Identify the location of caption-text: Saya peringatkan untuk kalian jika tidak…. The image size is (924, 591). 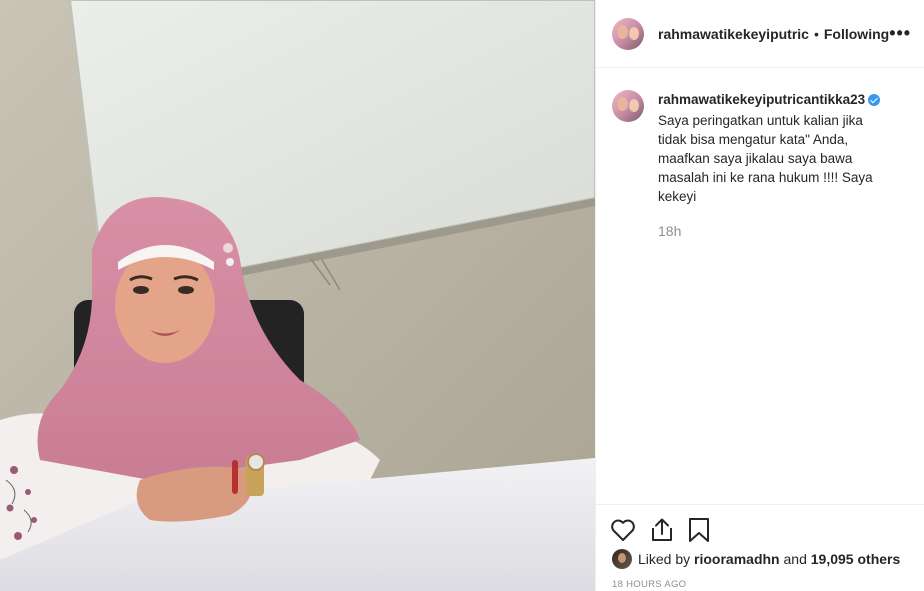
(765, 158).